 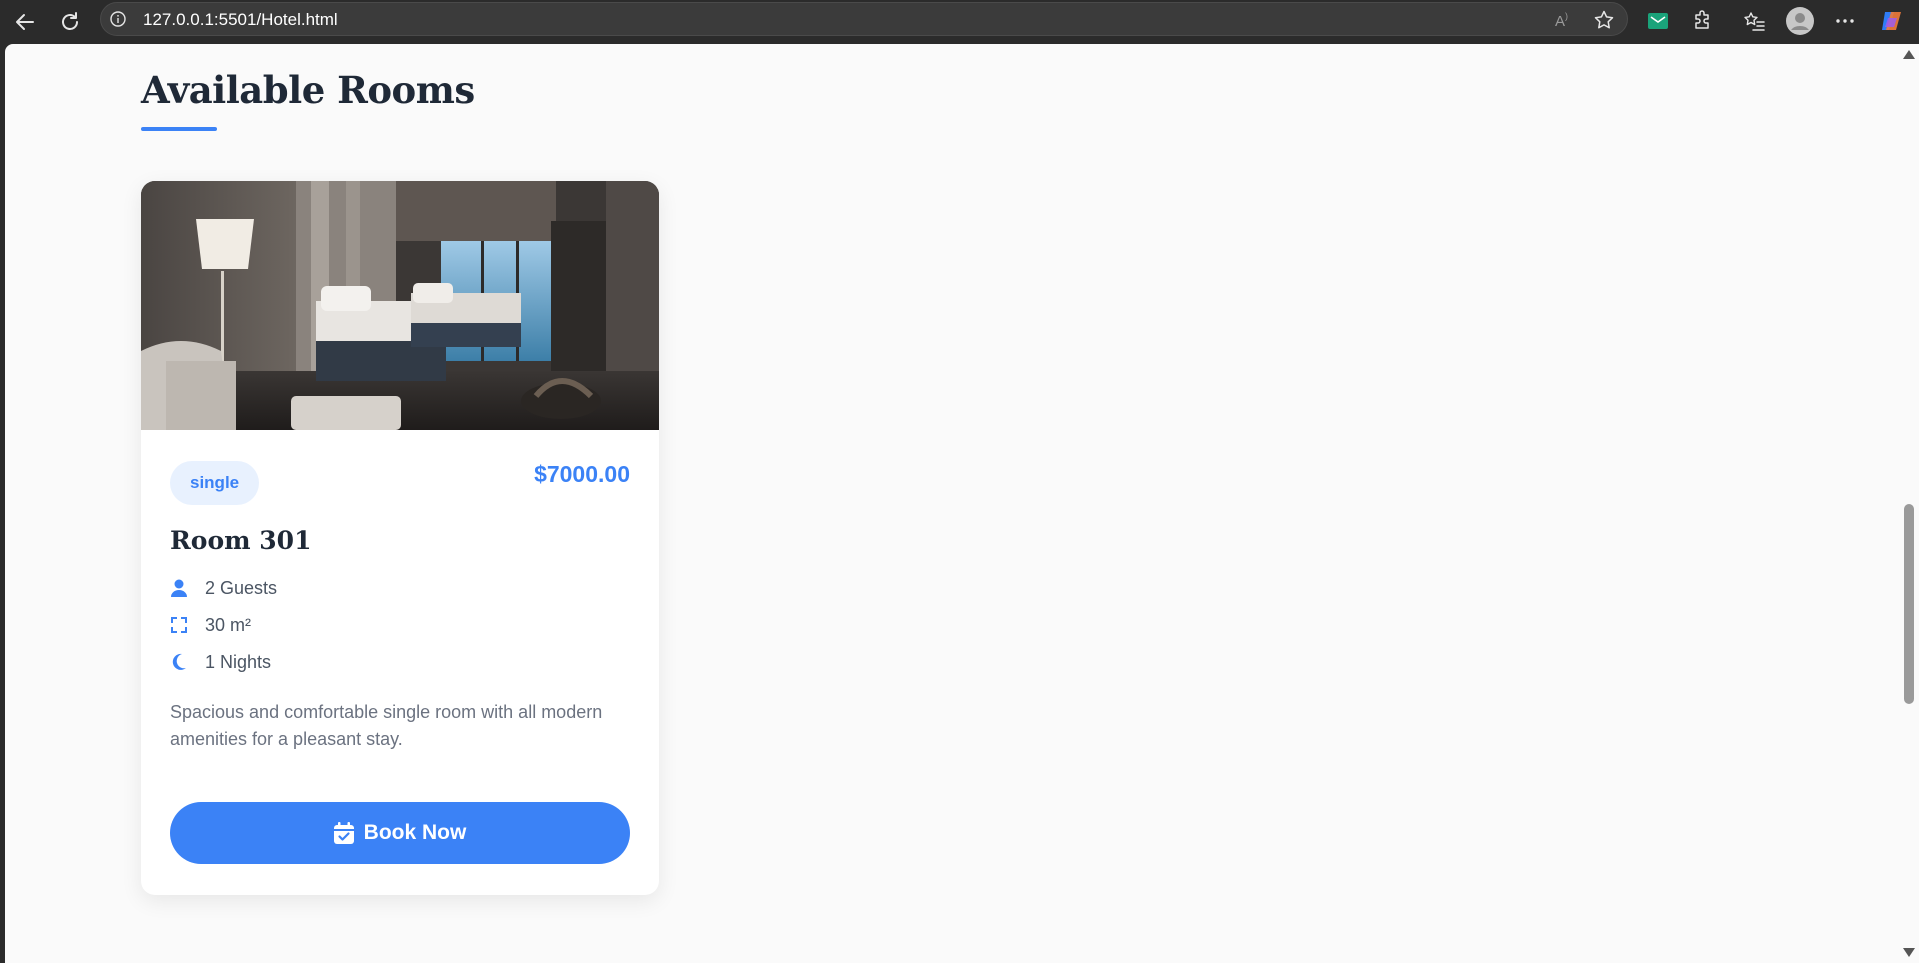 I want to click on svg-text: A, so click(x=1560, y=21).